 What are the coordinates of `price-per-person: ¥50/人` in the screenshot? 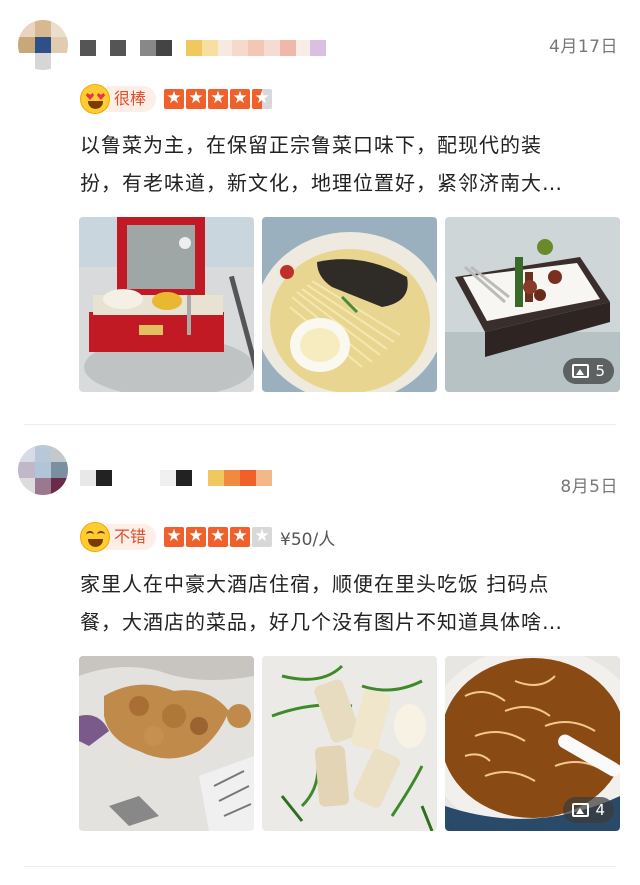 It's located at (308, 539).